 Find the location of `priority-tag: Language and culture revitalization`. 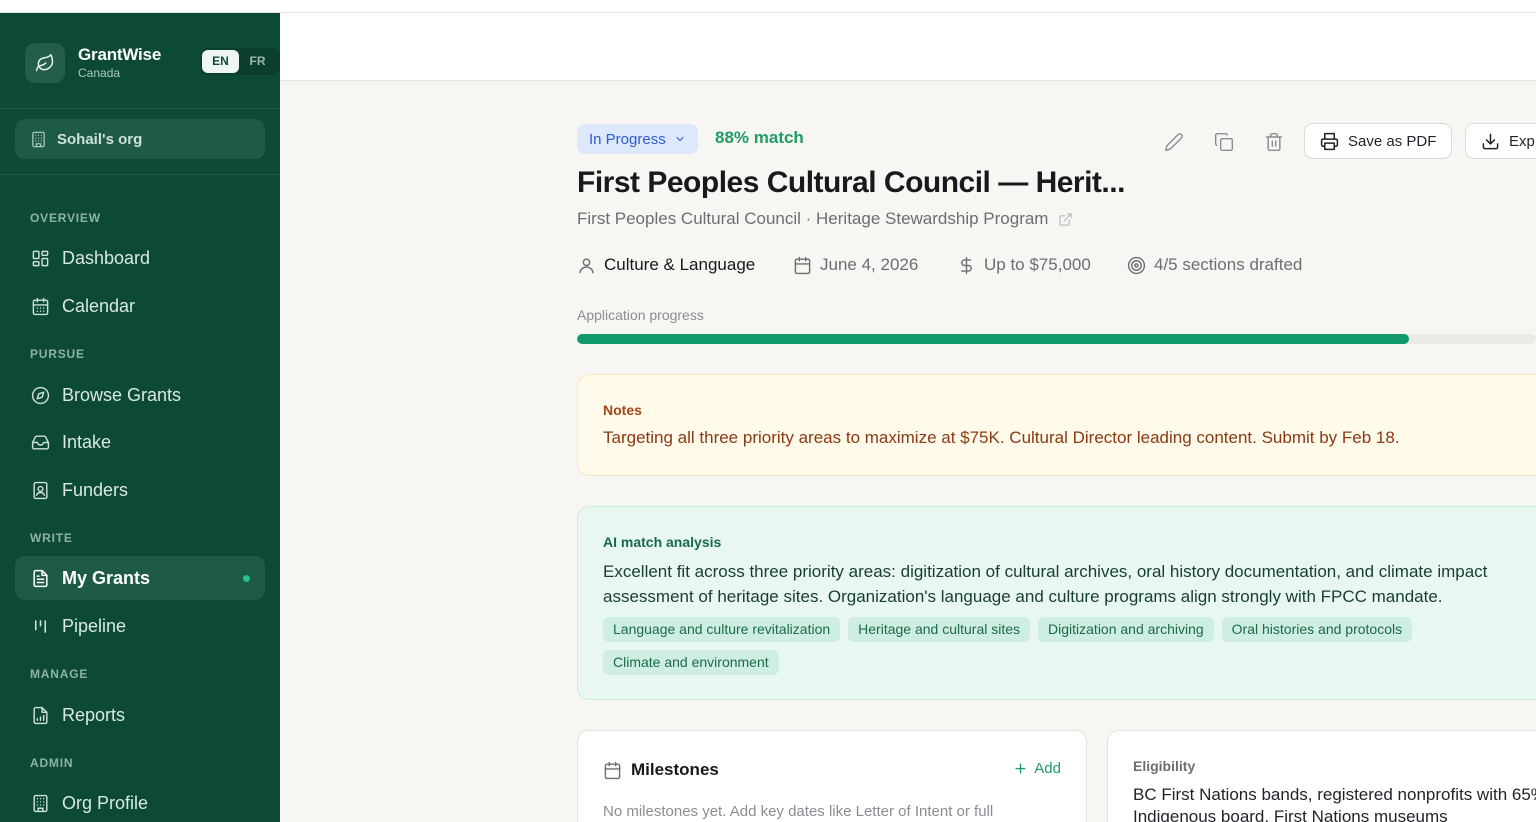

priority-tag: Language and culture revitalization is located at coordinates (722, 629).